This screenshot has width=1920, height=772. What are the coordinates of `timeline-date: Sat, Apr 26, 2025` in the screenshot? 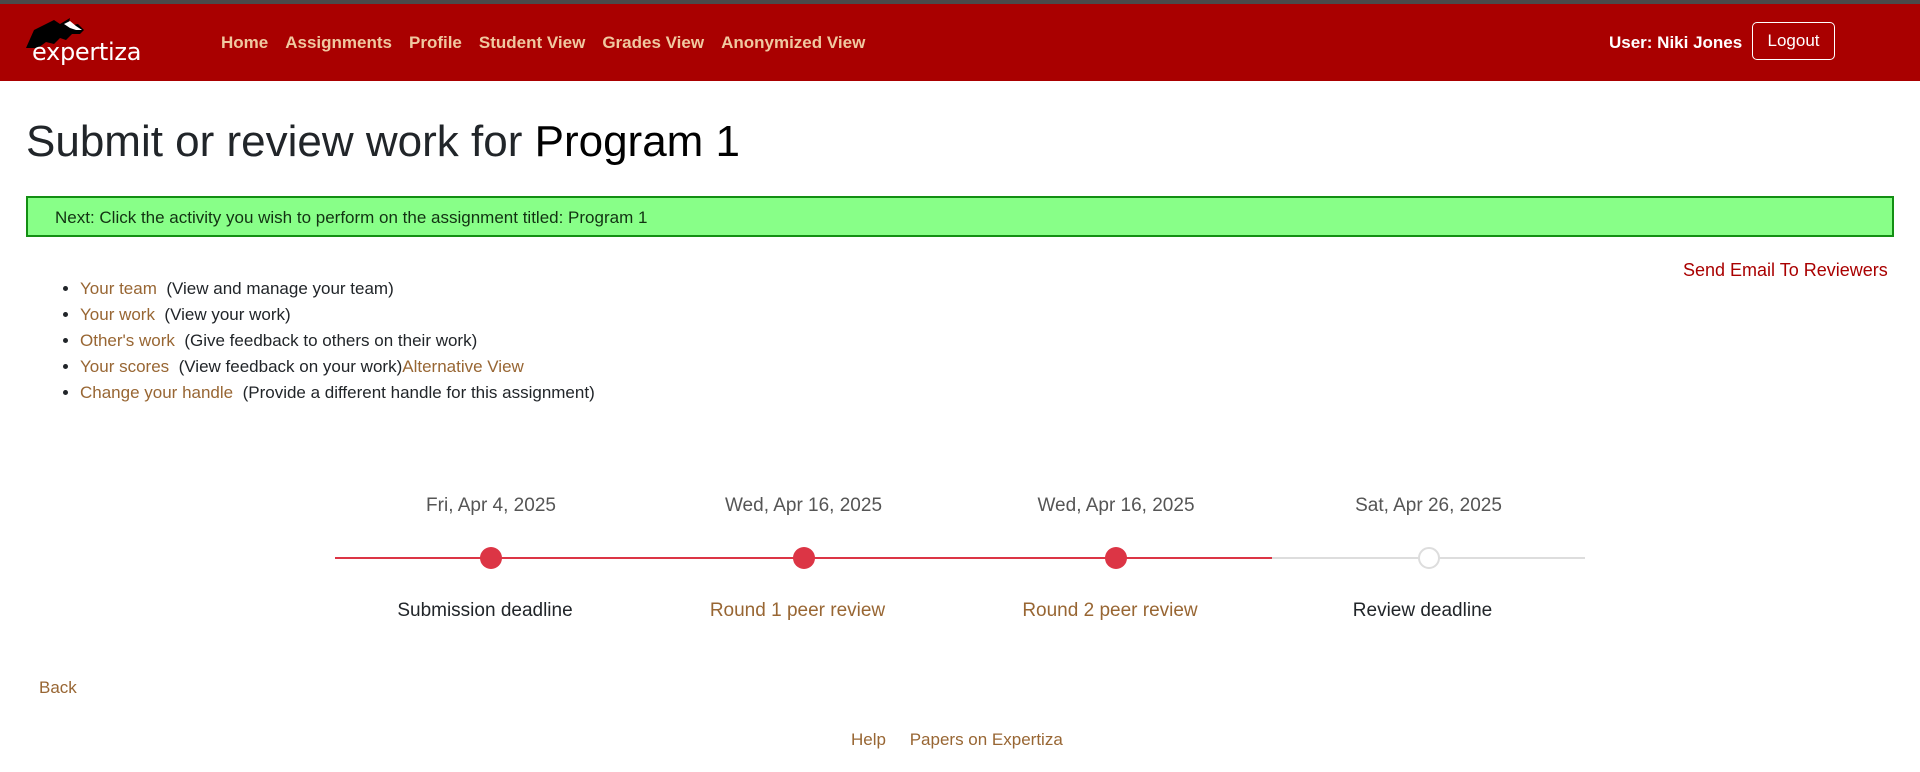 It's located at (1428, 505).